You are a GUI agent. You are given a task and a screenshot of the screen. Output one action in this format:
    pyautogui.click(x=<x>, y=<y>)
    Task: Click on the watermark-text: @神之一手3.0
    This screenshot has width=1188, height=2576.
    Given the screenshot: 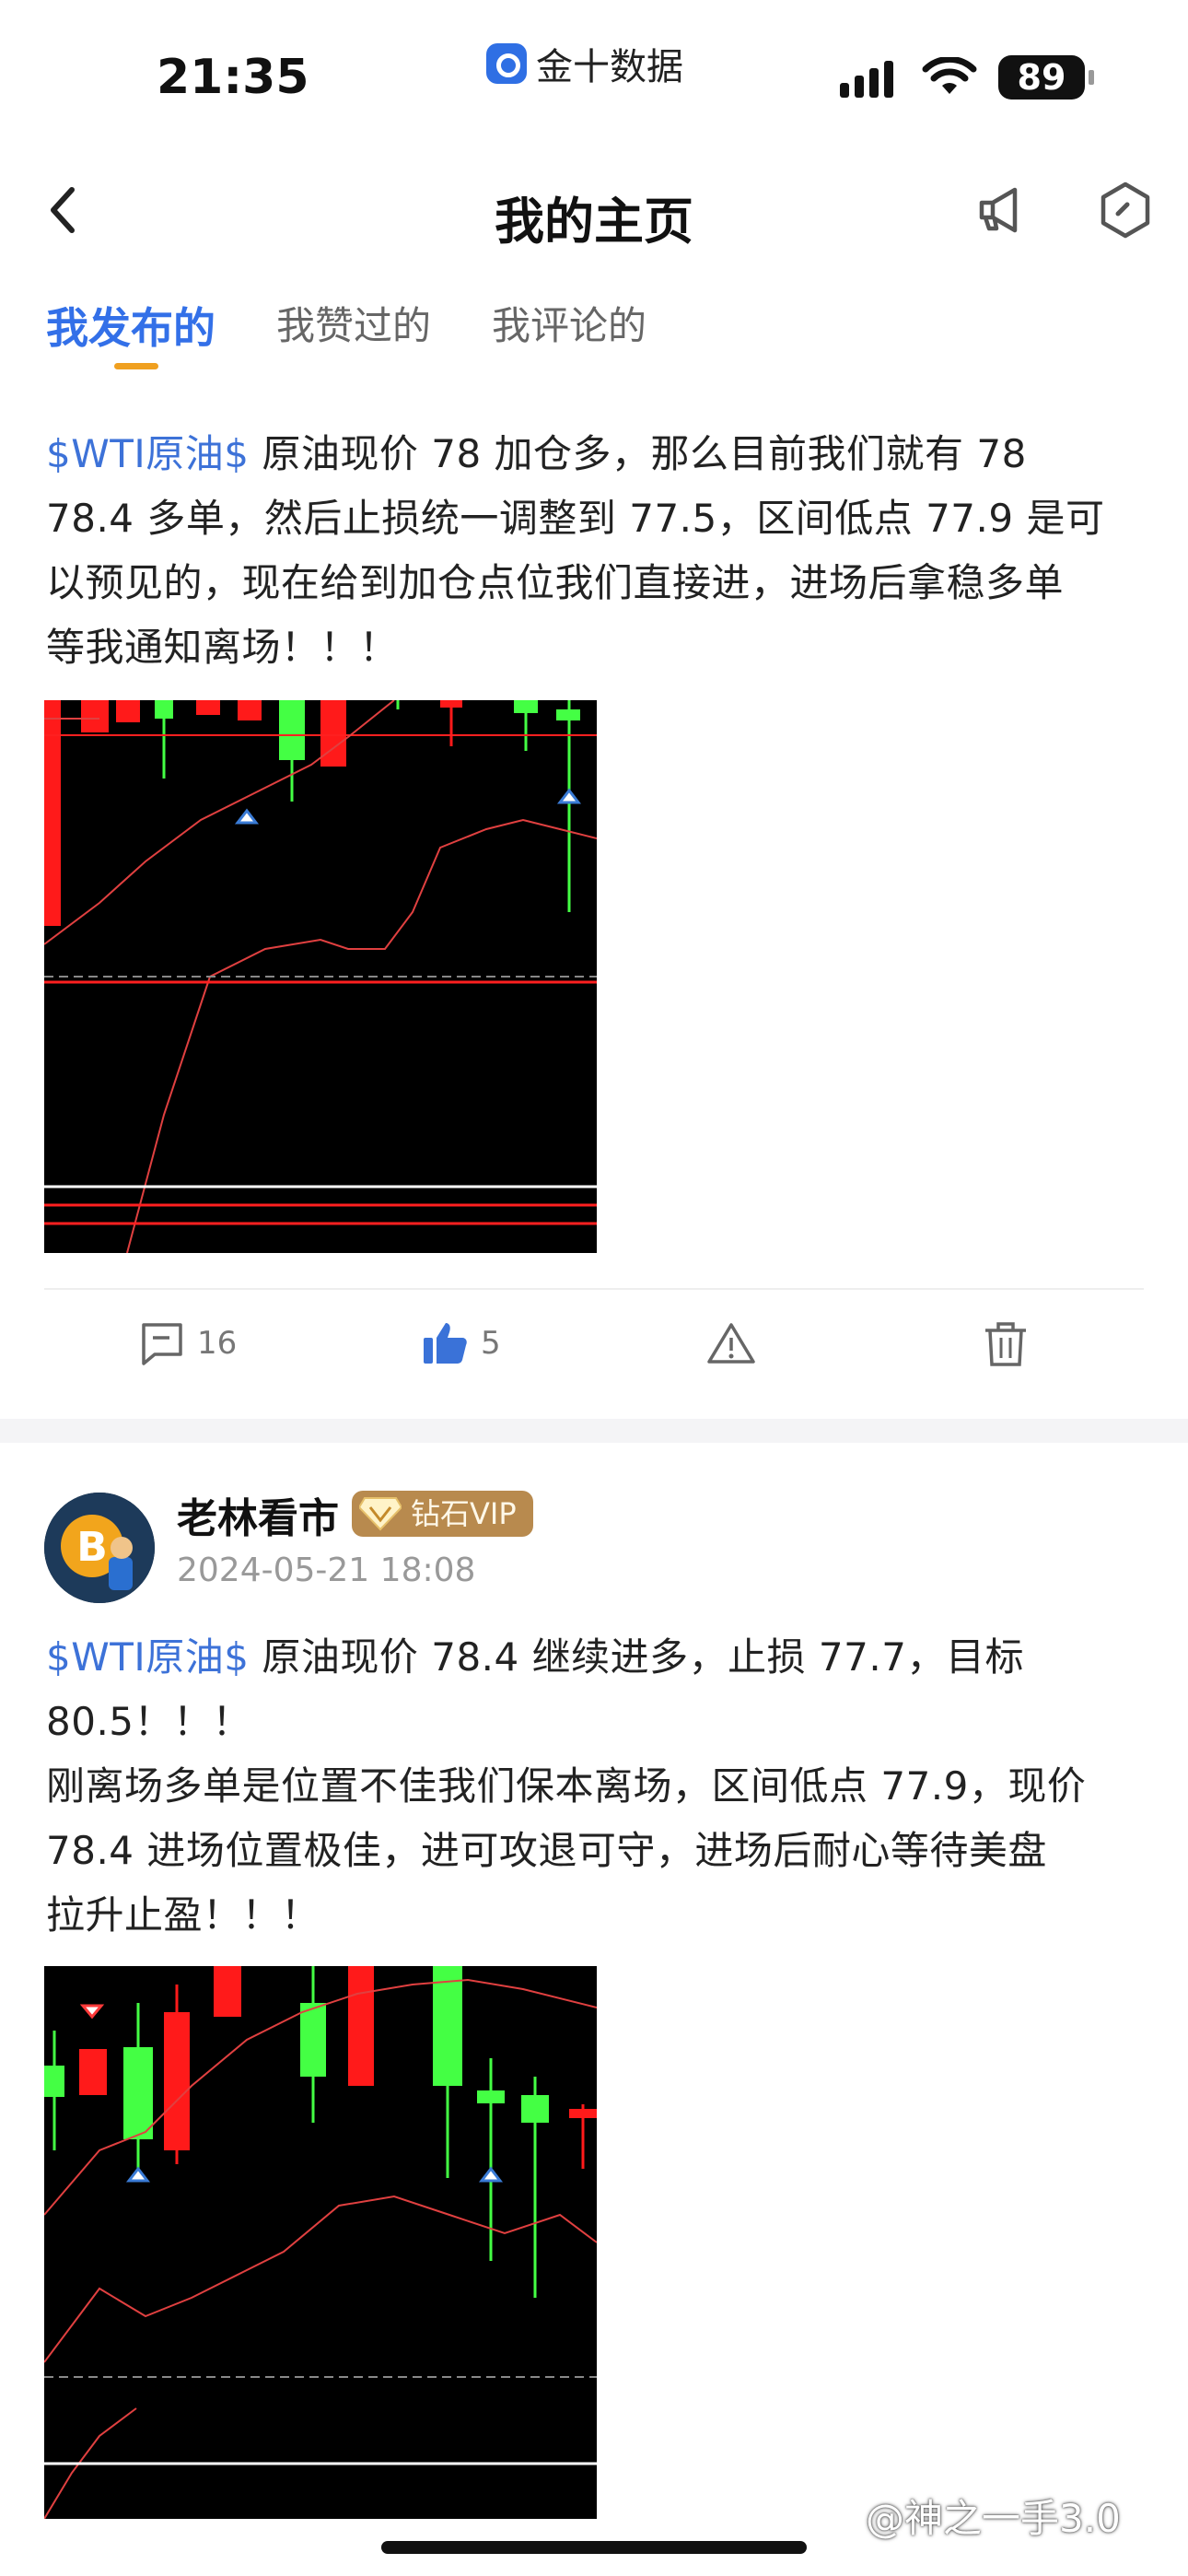 What is the action you would take?
    pyautogui.click(x=993, y=2518)
    